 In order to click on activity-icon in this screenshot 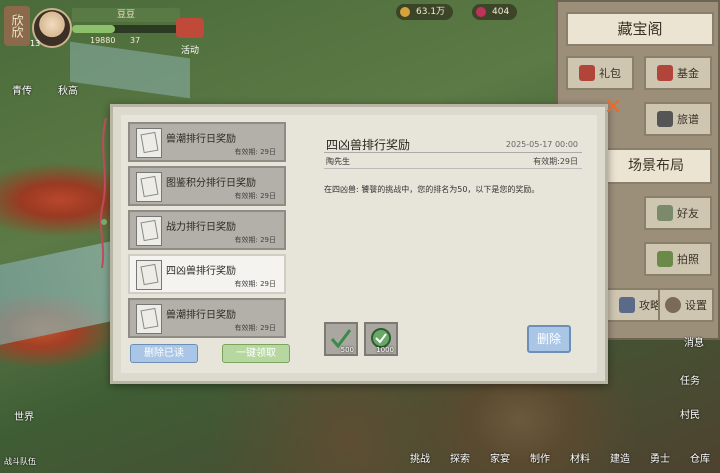, I will do `click(190, 28)`.